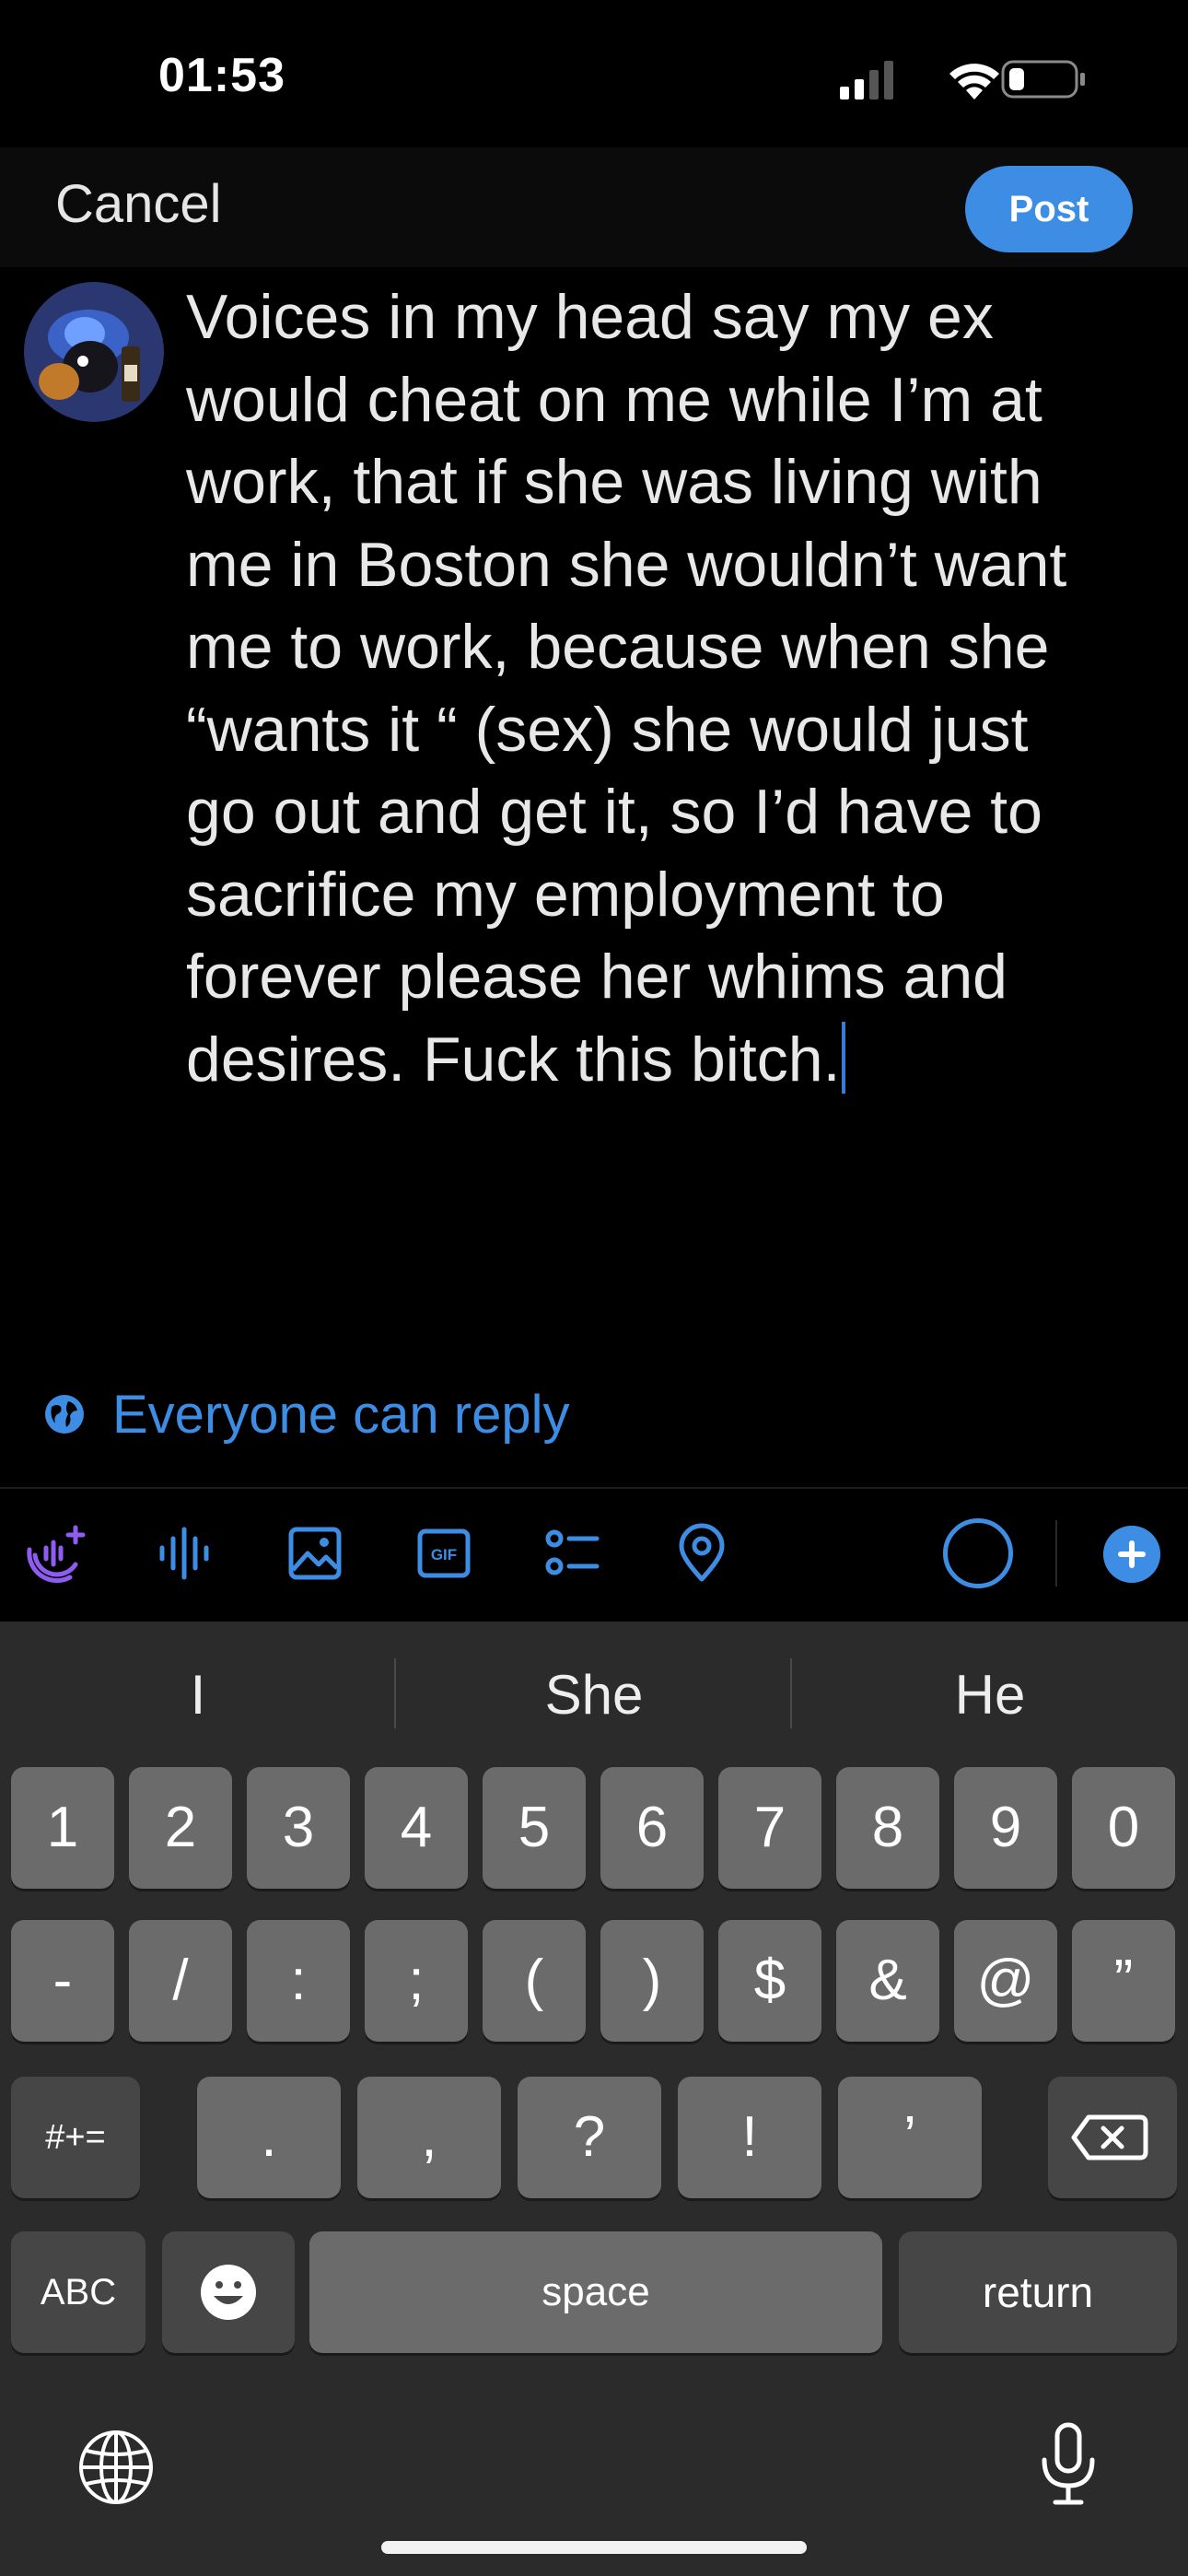 The image size is (1188, 2576). I want to click on key-exclamation: !, so click(749, 2137).